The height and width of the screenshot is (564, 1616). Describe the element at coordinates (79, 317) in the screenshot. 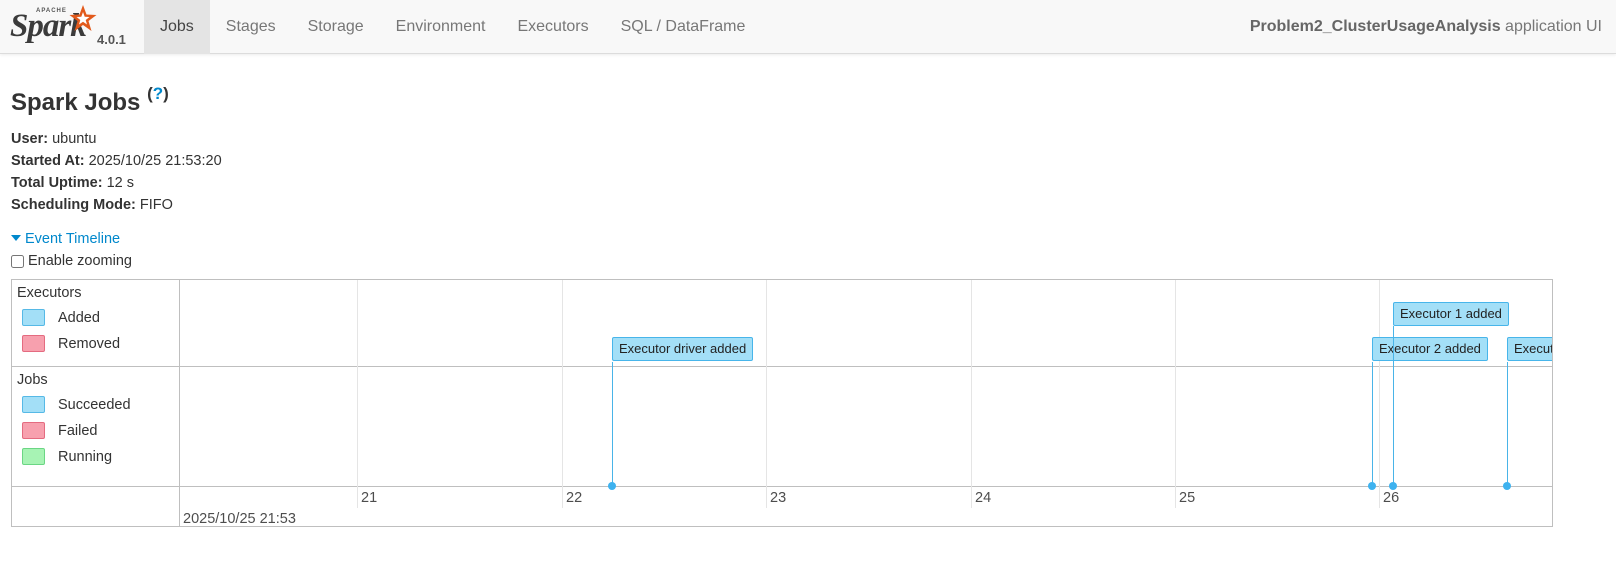

I see `legend-added-label: Added` at that location.